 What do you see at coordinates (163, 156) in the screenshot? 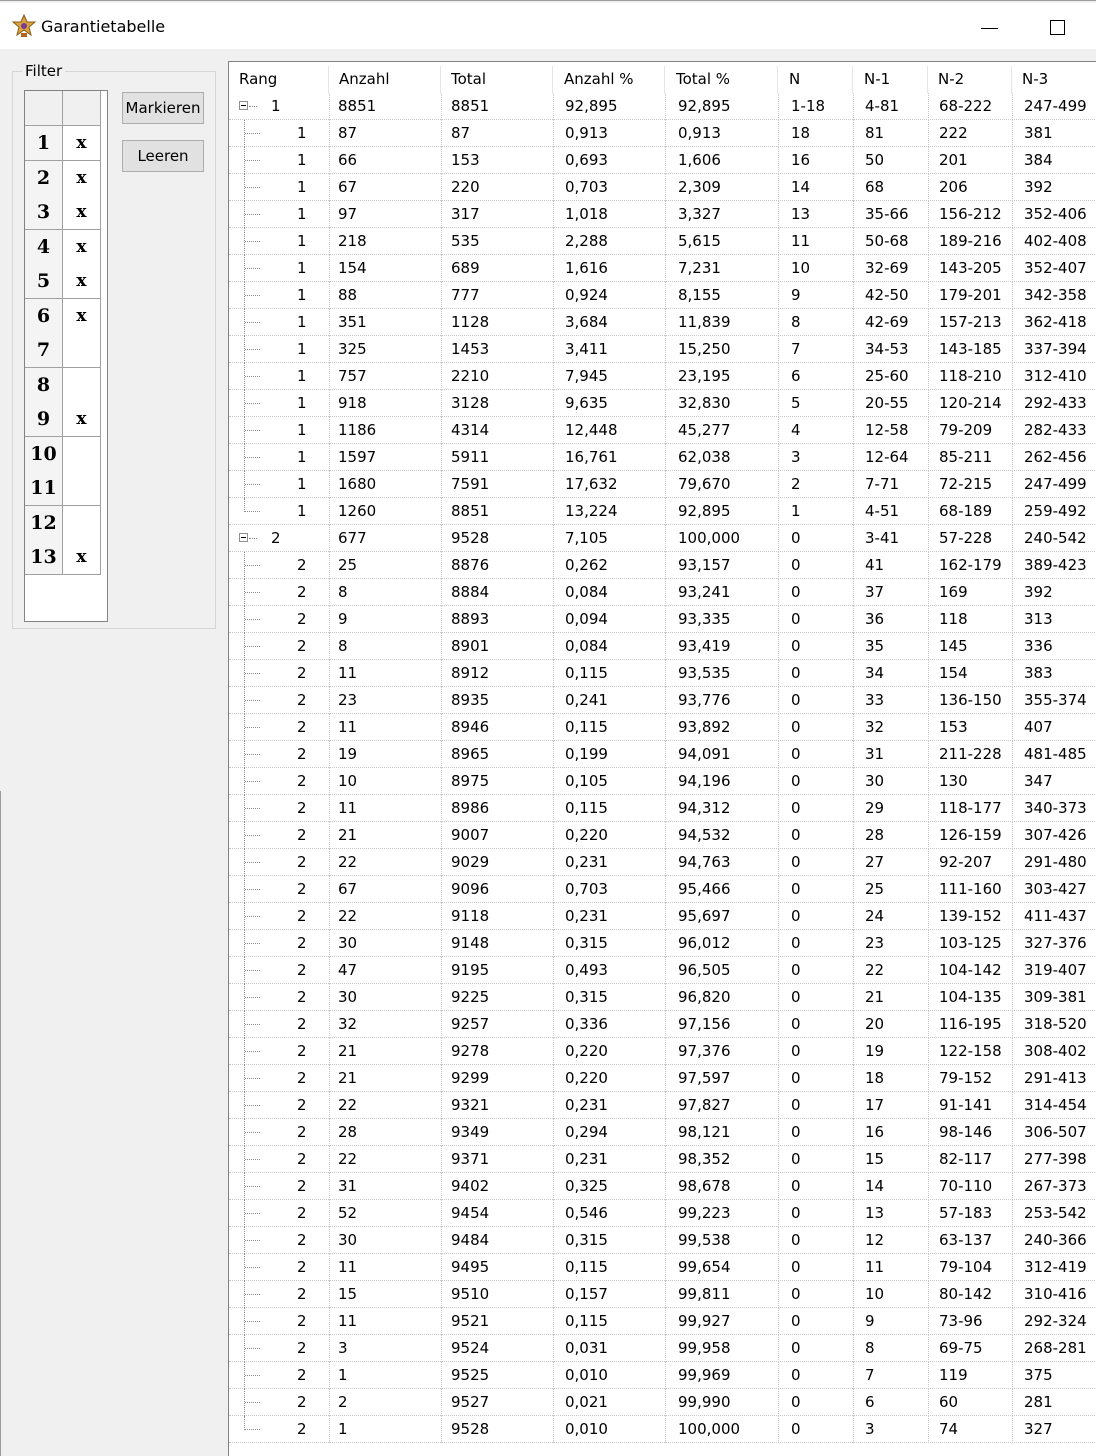
I see `leeren-button: Leeren` at bounding box center [163, 156].